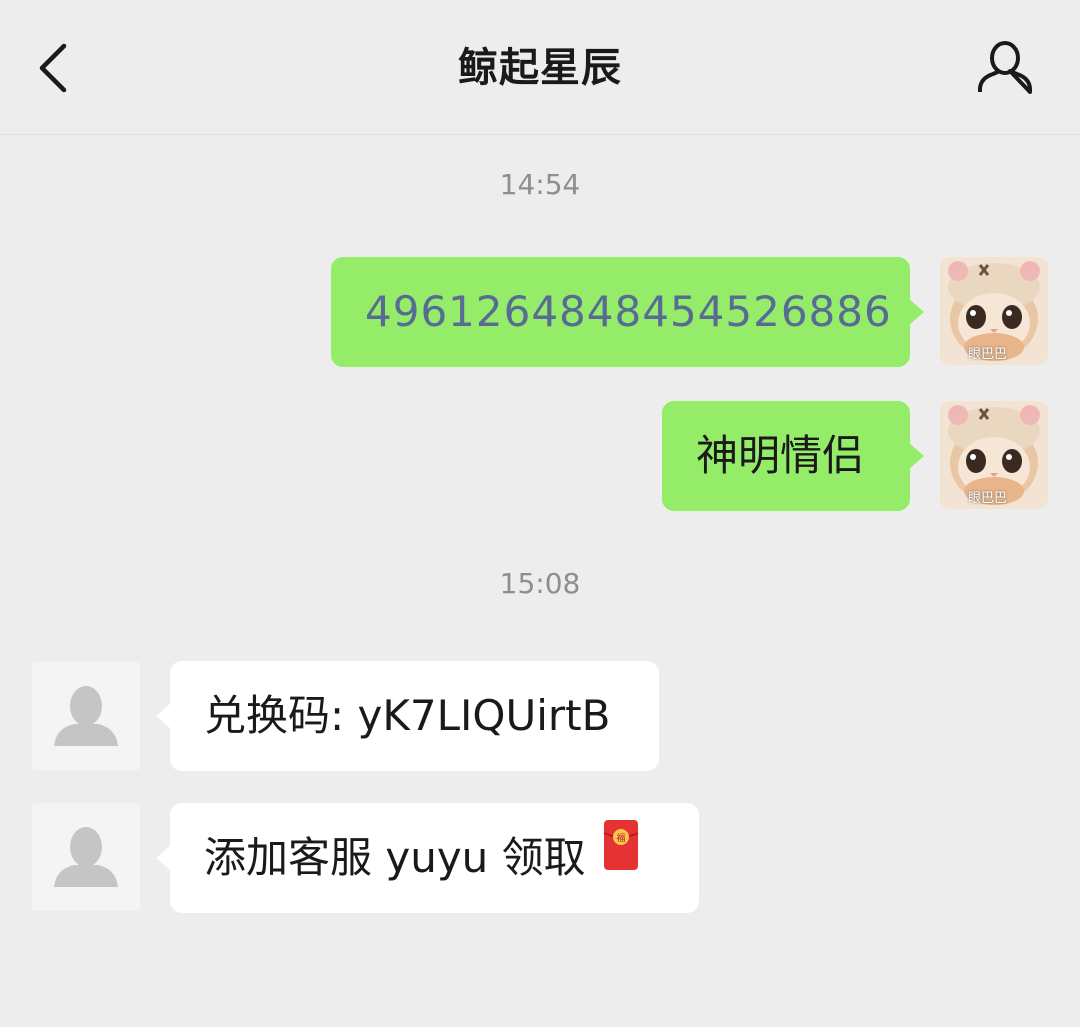 The height and width of the screenshot is (1027, 1080). I want to click on svg-text: 福, so click(621, 838).